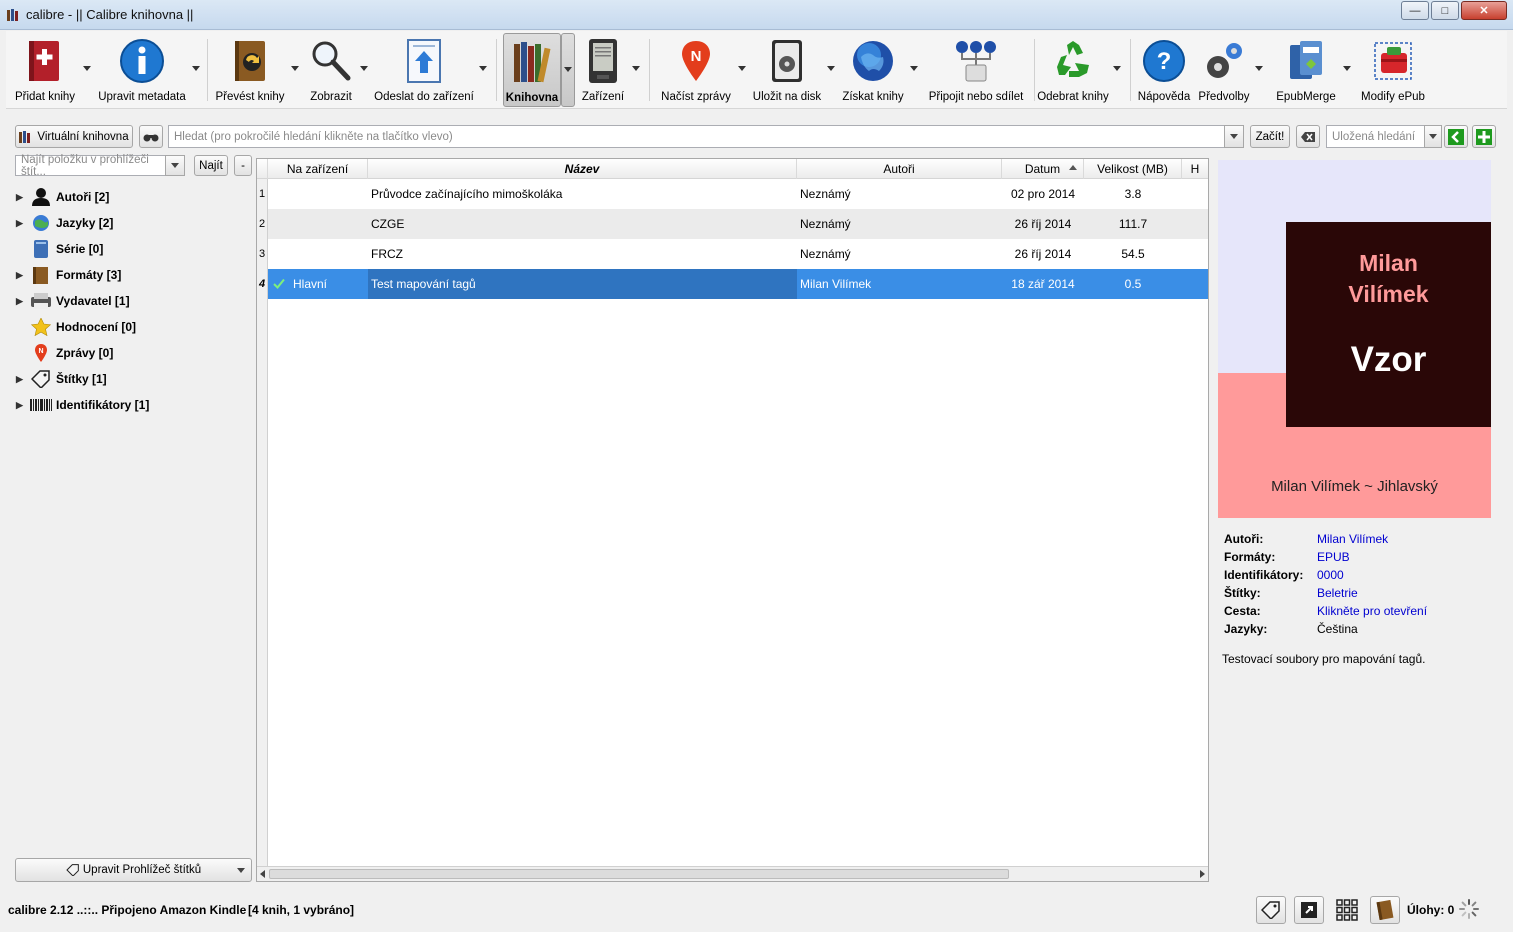 The width and height of the screenshot is (1513, 932). I want to click on view-menu, so click(365, 70).